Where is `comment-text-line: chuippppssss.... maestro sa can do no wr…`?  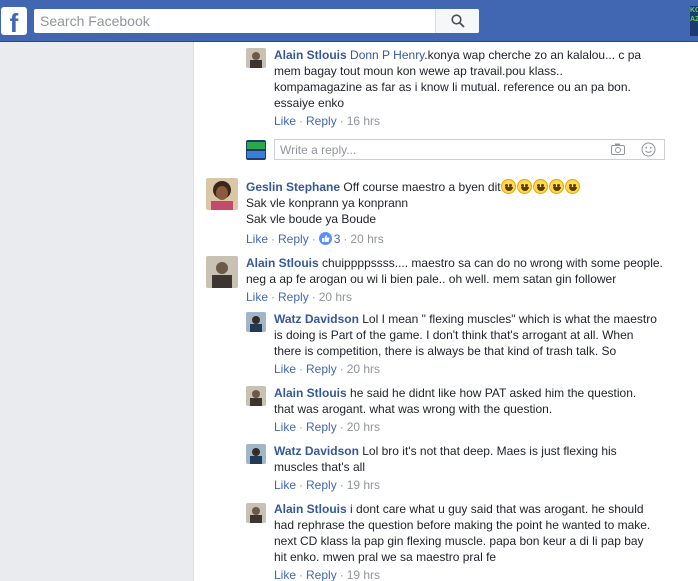 comment-text-line: chuippppssss.... maestro sa can do no wr… is located at coordinates (492, 263).